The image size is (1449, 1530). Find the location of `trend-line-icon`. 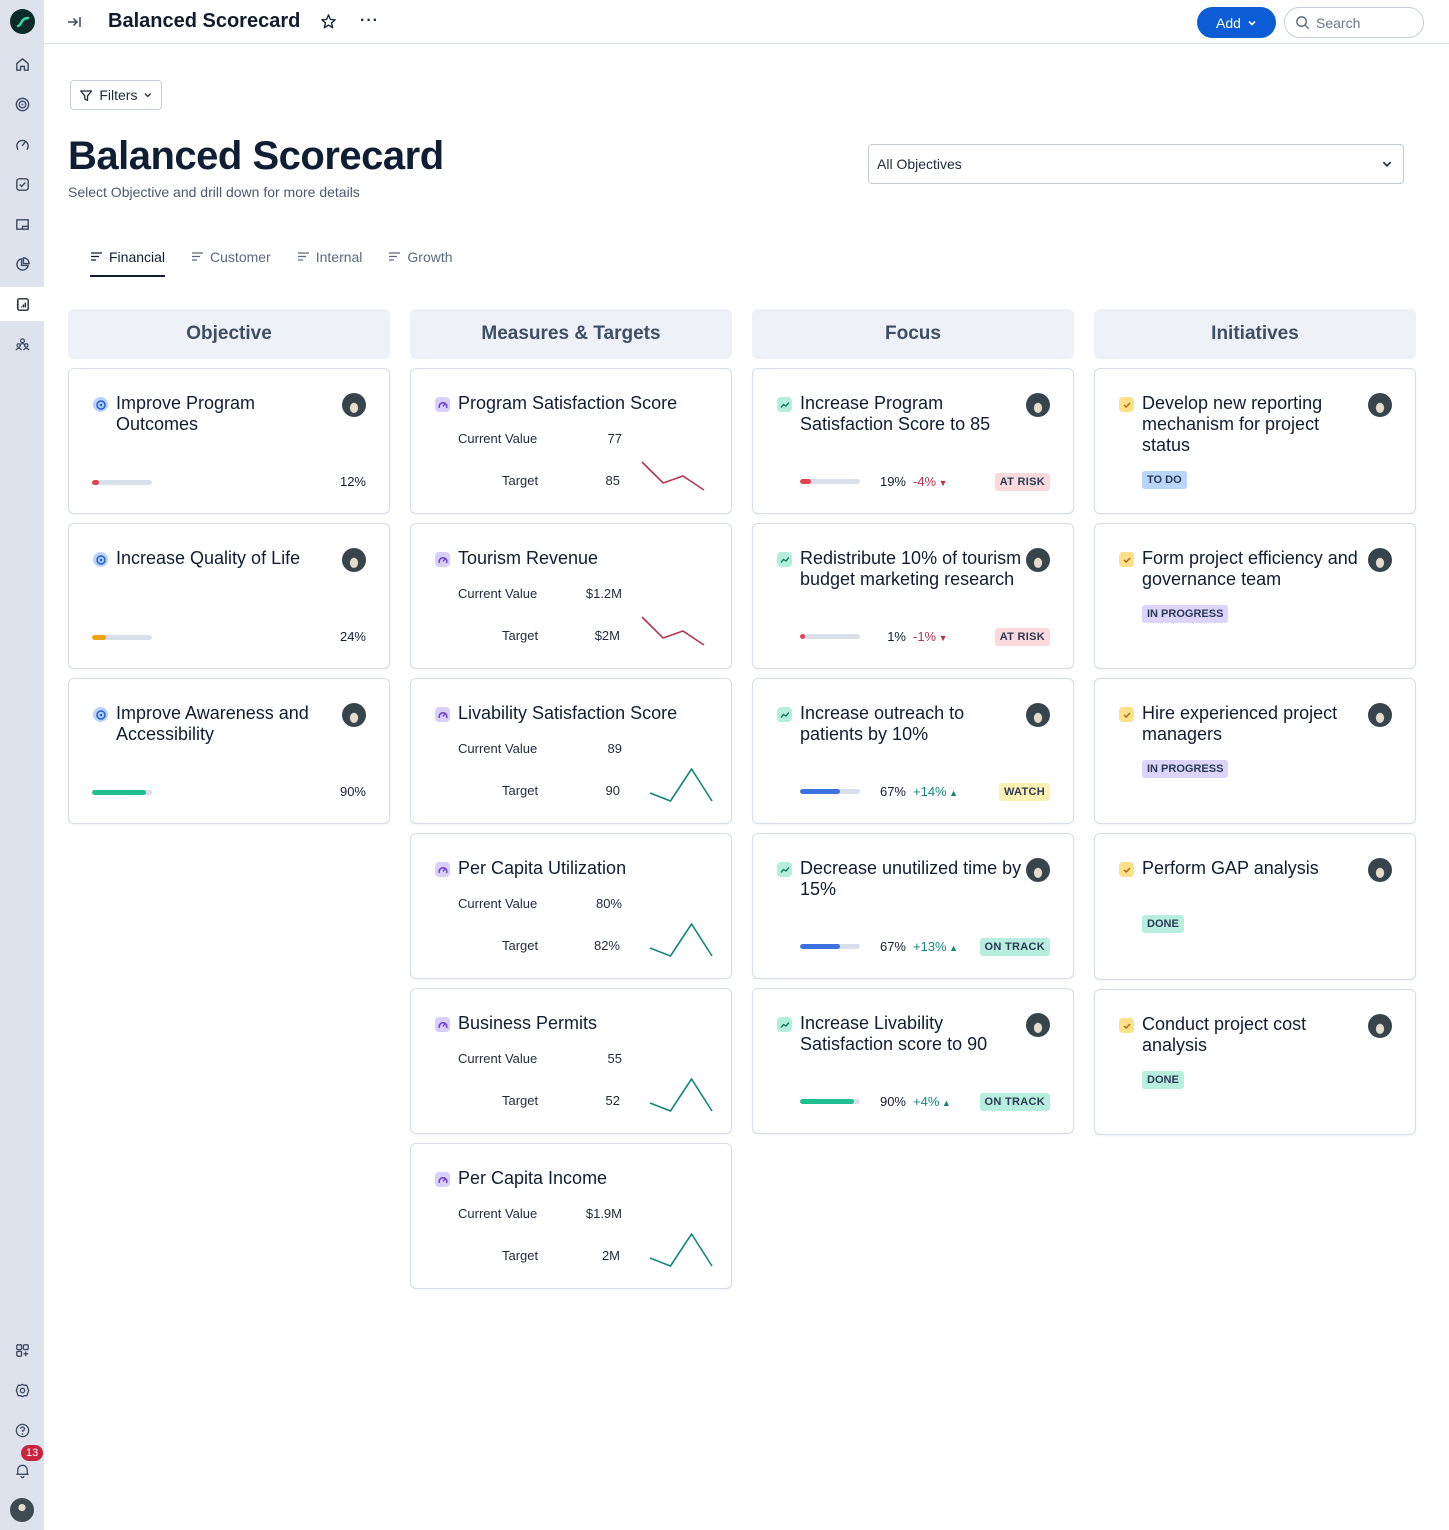

trend-line-icon is located at coordinates (784, 559).